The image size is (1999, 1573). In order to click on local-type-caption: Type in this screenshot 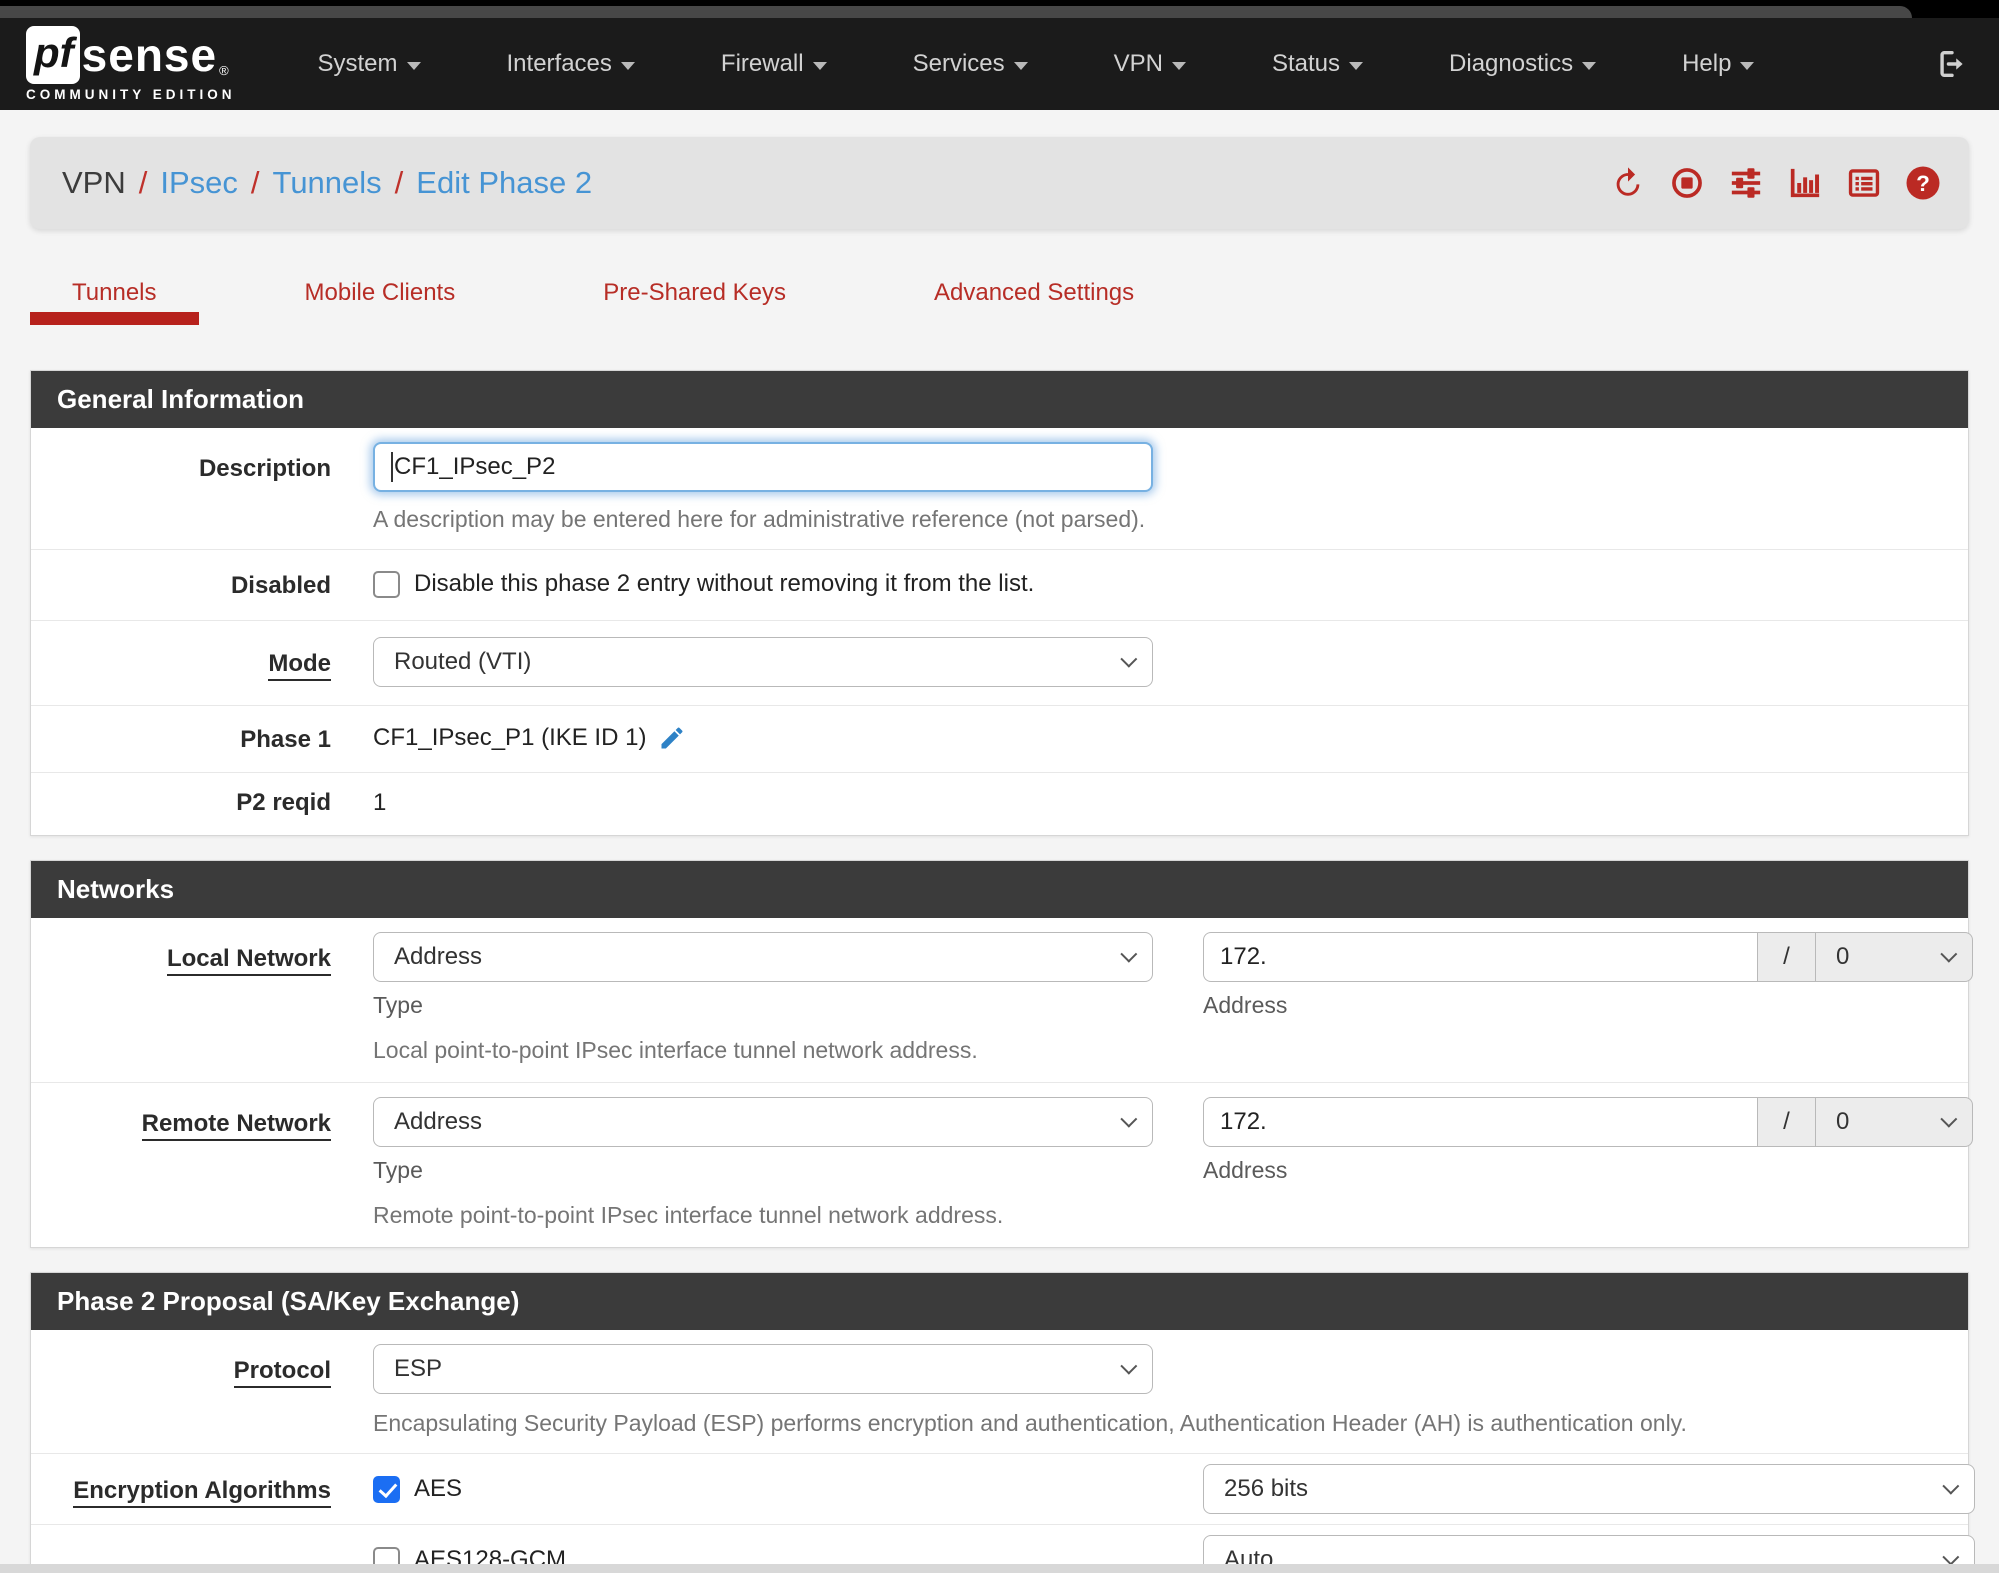, I will do `click(398, 1005)`.